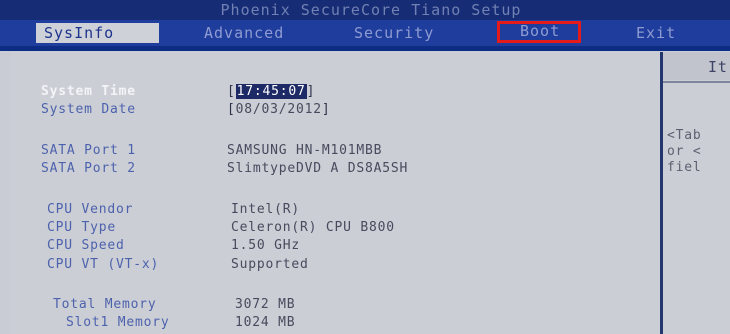 This screenshot has width=730, height=334. What do you see at coordinates (539, 32) in the screenshot?
I see `tab-boot: Boot` at bounding box center [539, 32].